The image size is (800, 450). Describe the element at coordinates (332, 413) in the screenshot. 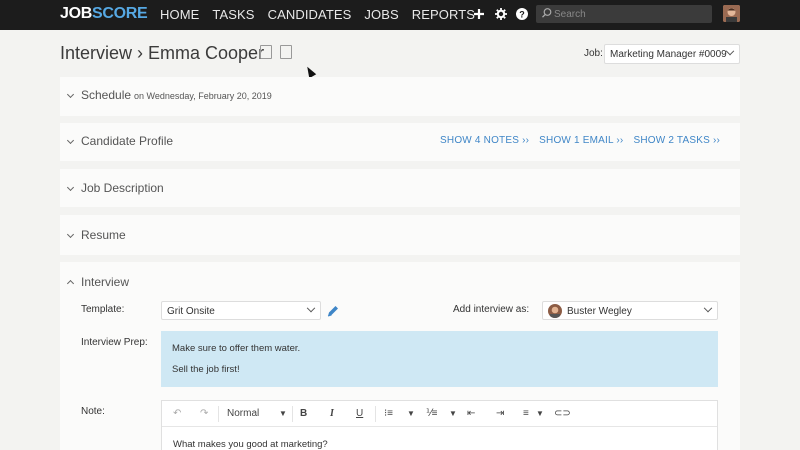

I see `italic-icon: I` at that location.